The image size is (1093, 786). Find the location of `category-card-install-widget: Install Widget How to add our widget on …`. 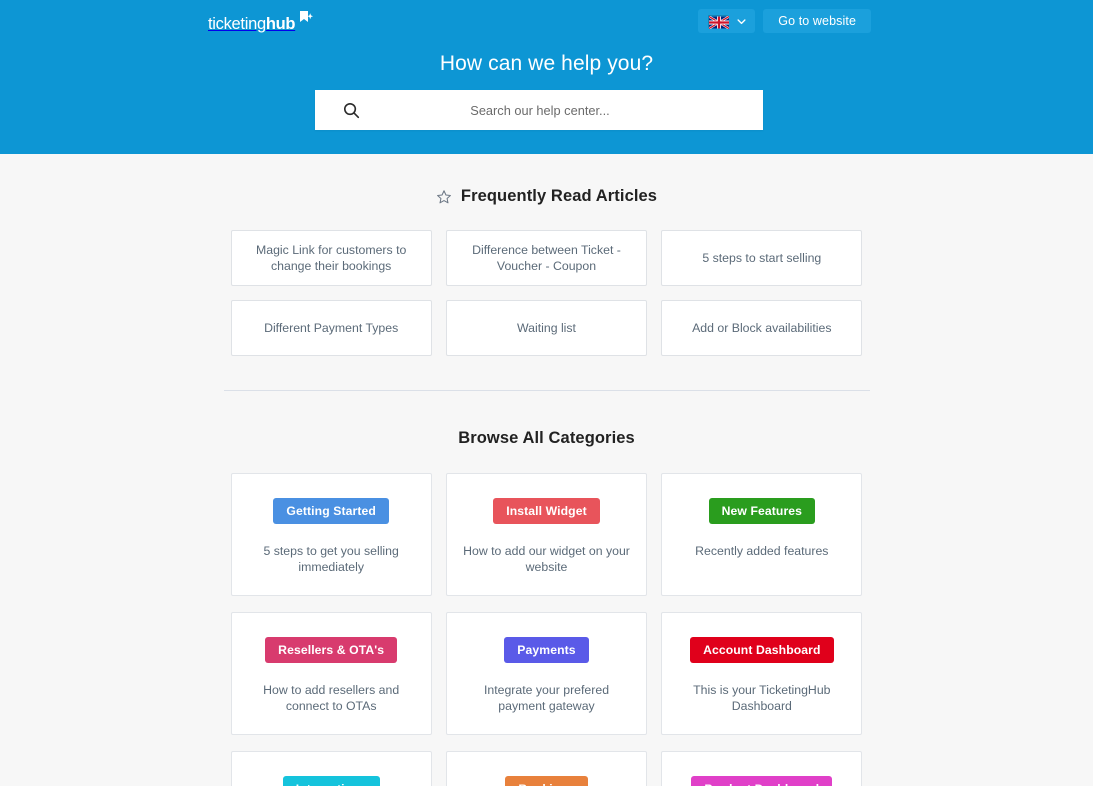

category-card-install-widget: Install Widget How to add our widget on … is located at coordinates (546, 534).